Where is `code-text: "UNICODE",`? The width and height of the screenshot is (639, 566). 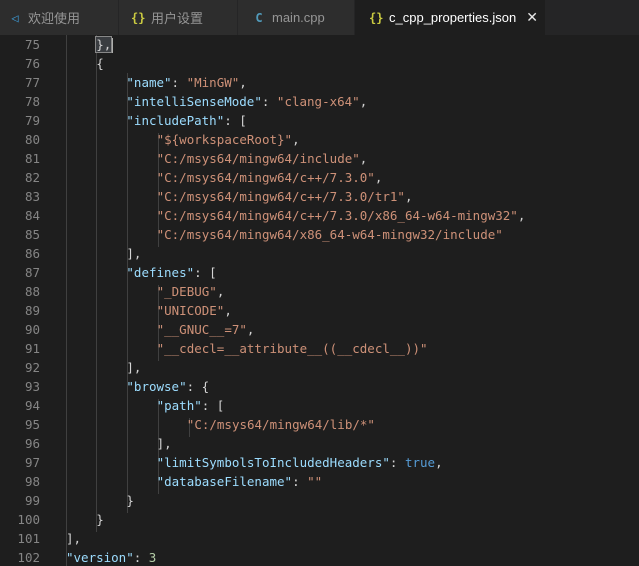
code-text: "UNICODE", is located at coordinates (194, 310).